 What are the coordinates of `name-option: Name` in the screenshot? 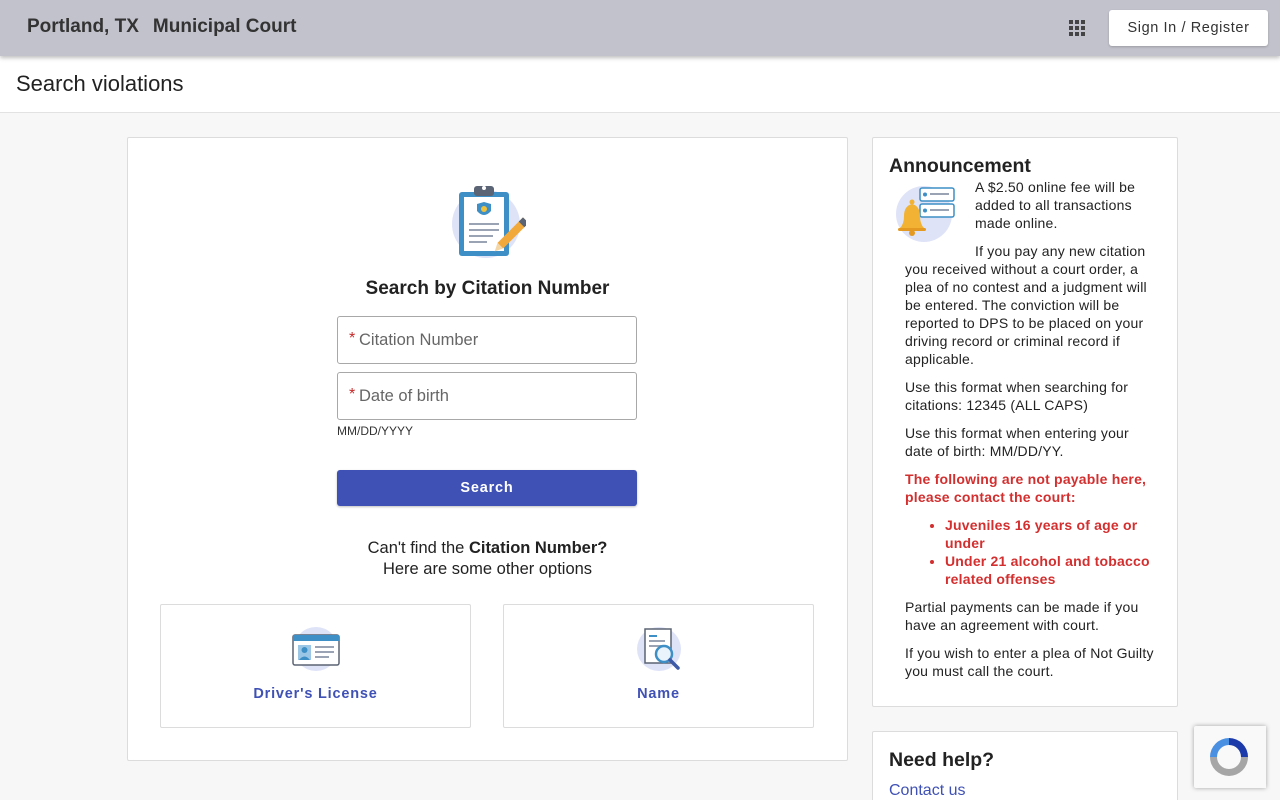 It's located at (658, 666).